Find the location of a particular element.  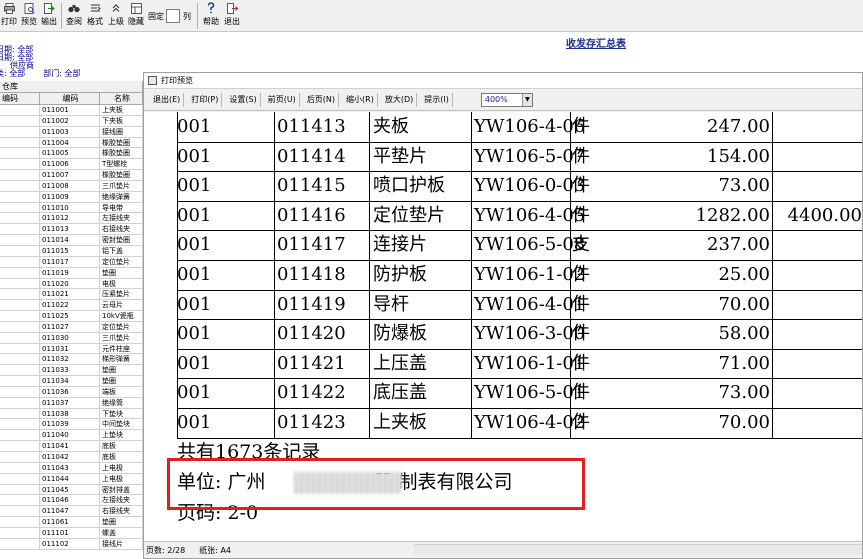

report-row: 001 011417 连接片 YW106-5-08 支 237.00 is located at coordinates (503, 245).